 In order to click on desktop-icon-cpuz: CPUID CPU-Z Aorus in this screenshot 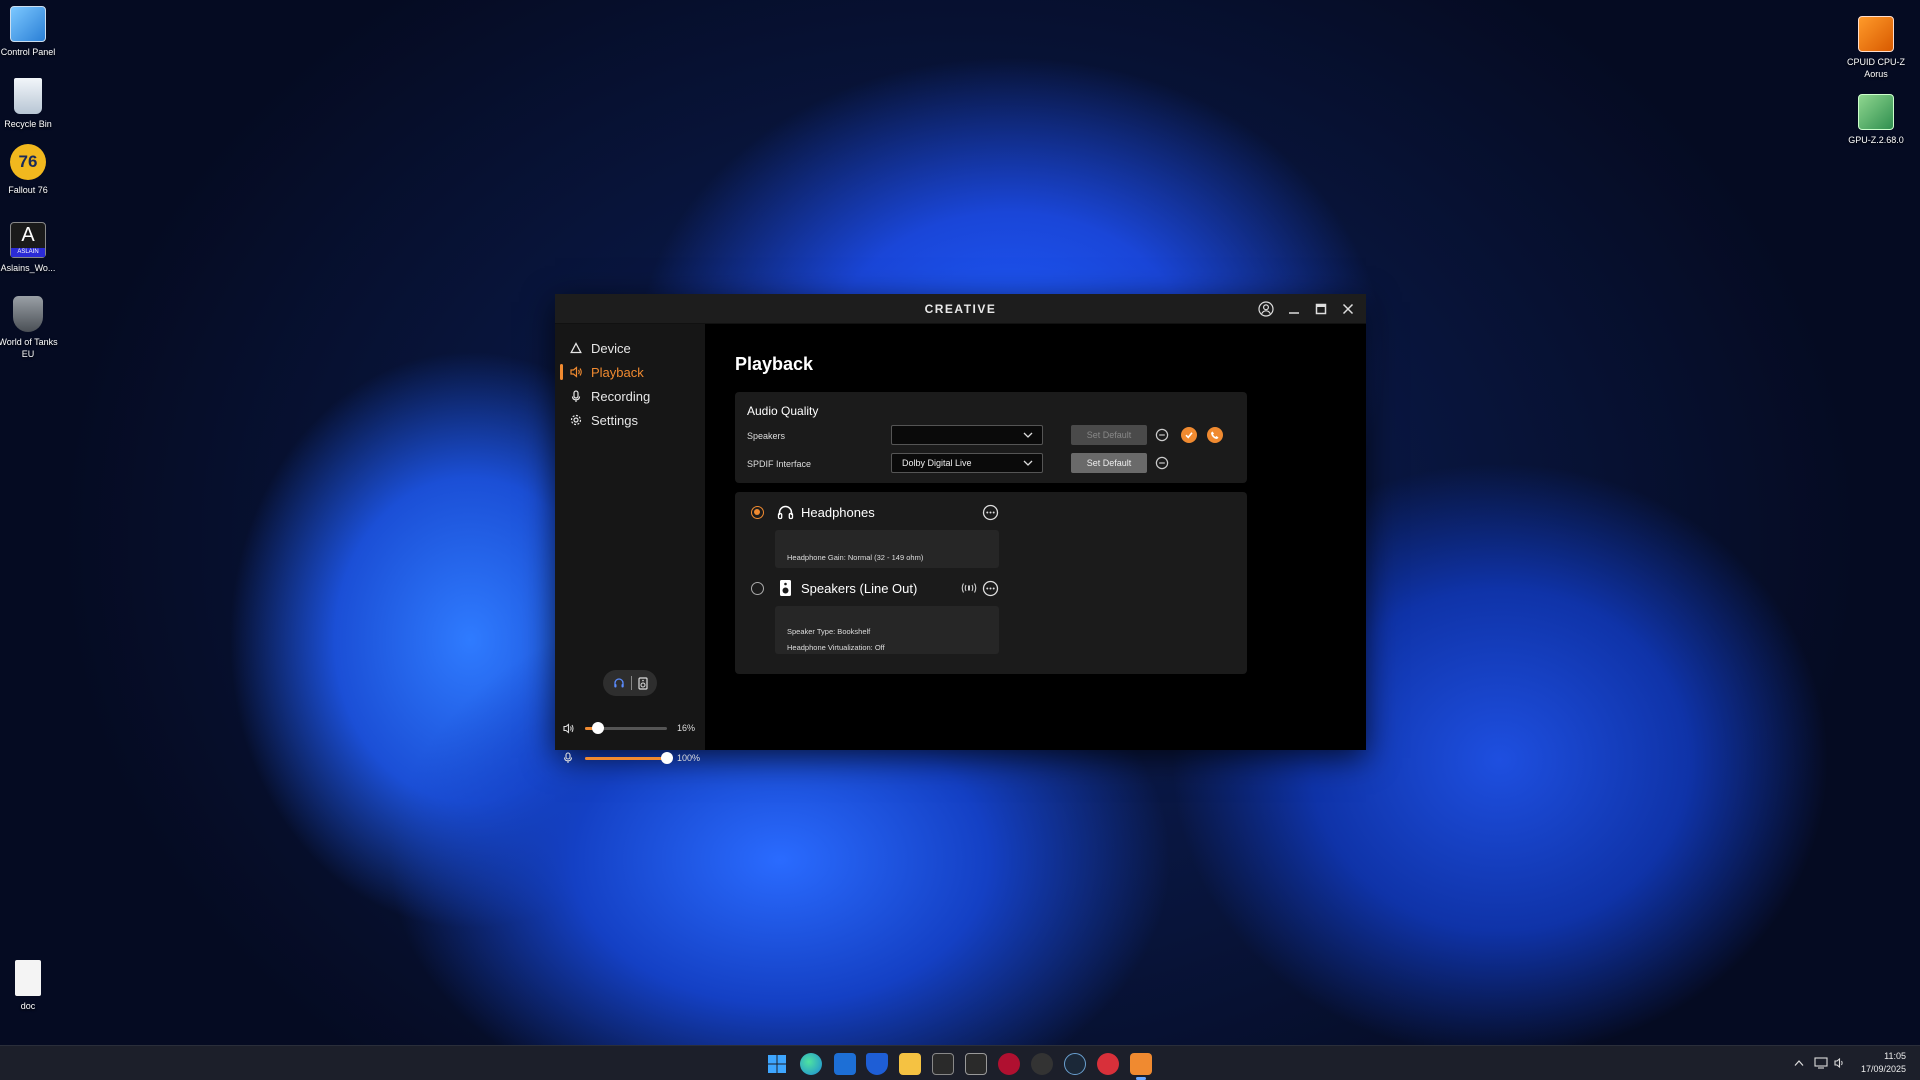, I will do `click(1876, 48)`.